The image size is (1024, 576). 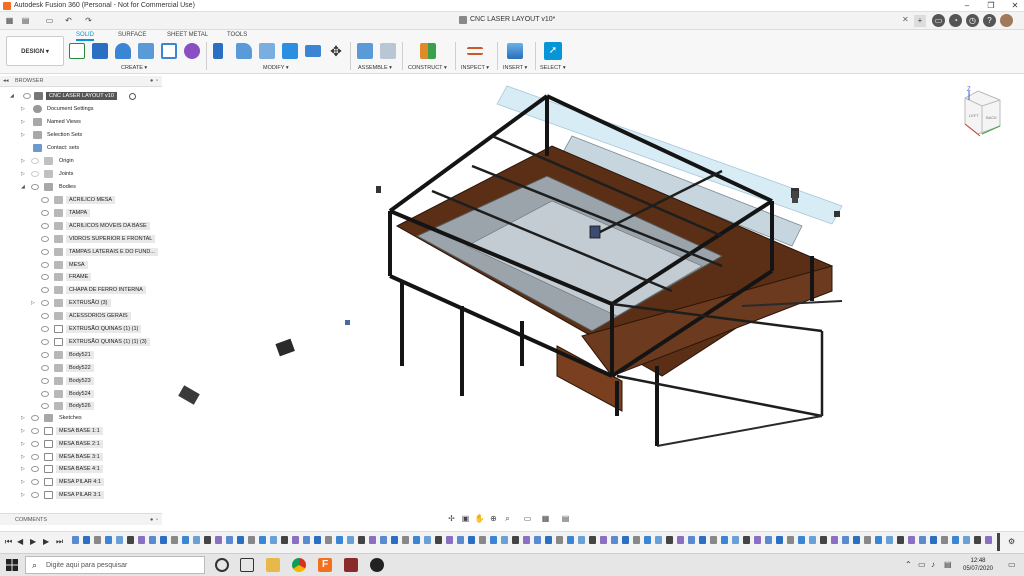 I want to click on joint-icon, so click(x=388, y=51).